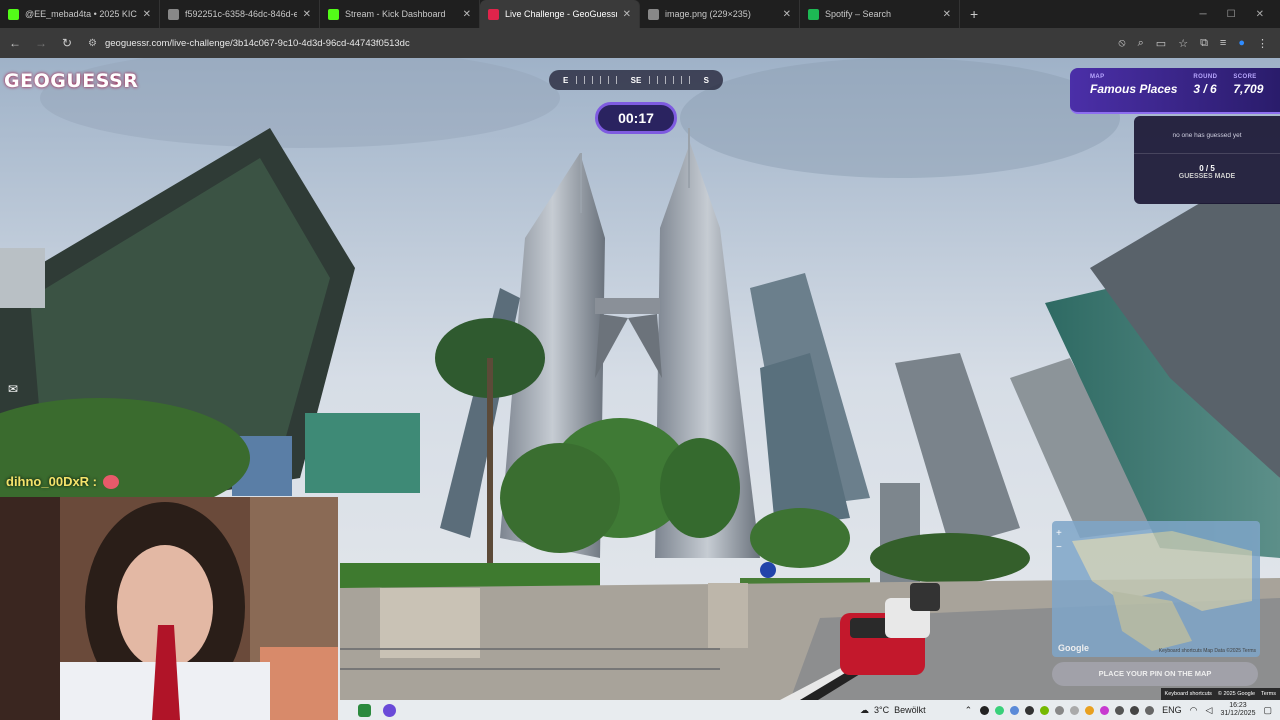 The width and height of the screenshot is (1280, 720). I want to click on tab-title: @EE_mebad4ta • 2025 KICK W, so click(81, 14).